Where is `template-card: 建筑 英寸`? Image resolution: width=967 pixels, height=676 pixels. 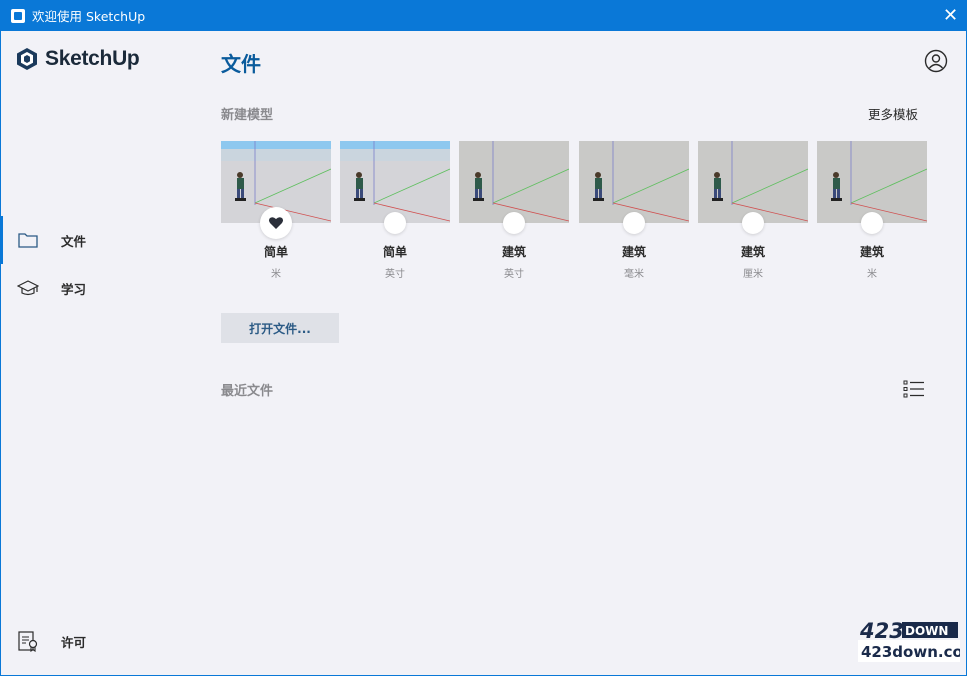
template-card: 建筑 英寸 is located at coordinates (514, 210).